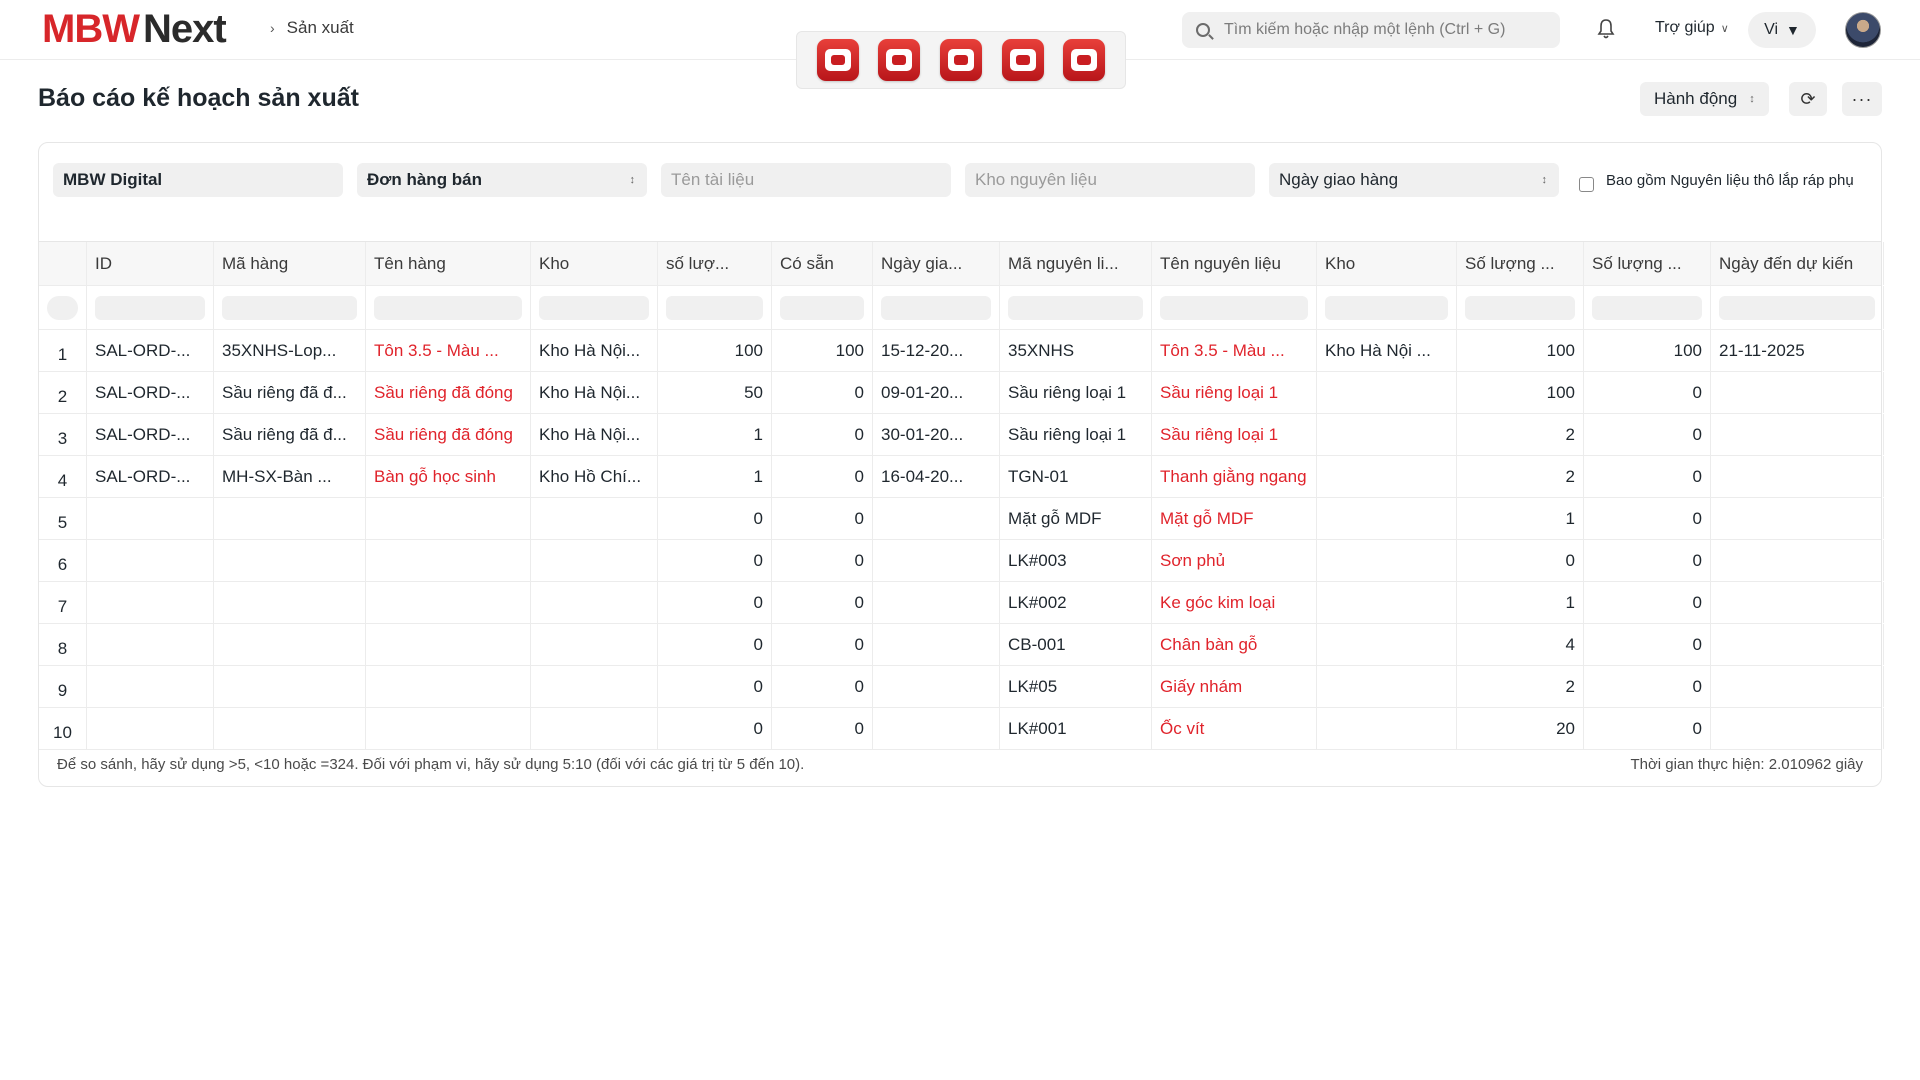  I want to click on column-header: Tên hàng, so click(448, 263).